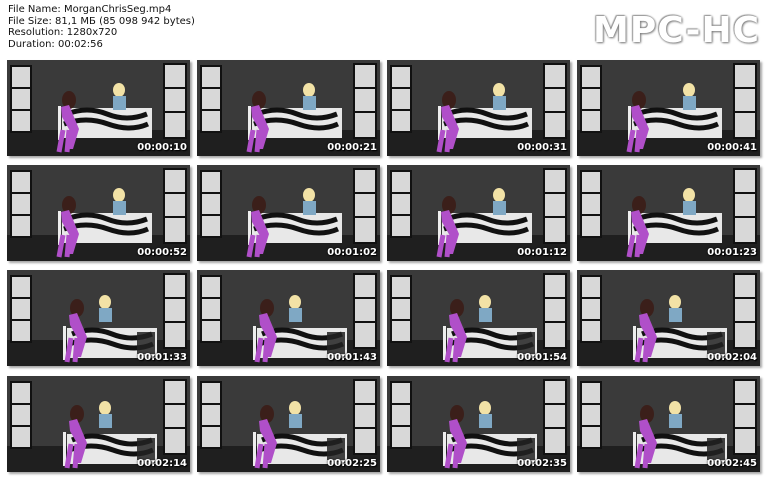  I want to click on mpc-hc-logo: MPC-HC, so click(676, 30).